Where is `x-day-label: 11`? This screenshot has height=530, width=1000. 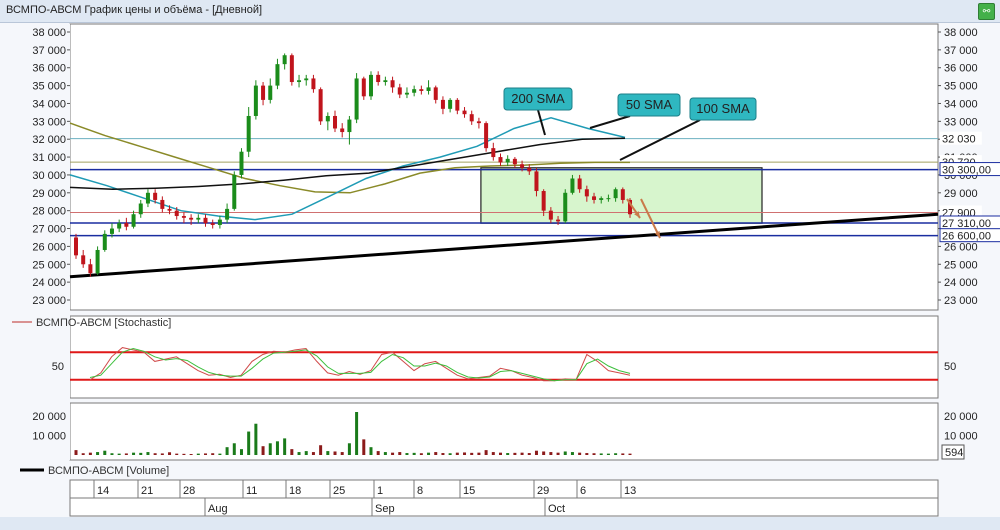 x-day-label: 11 is located at coordinates (251, 491).